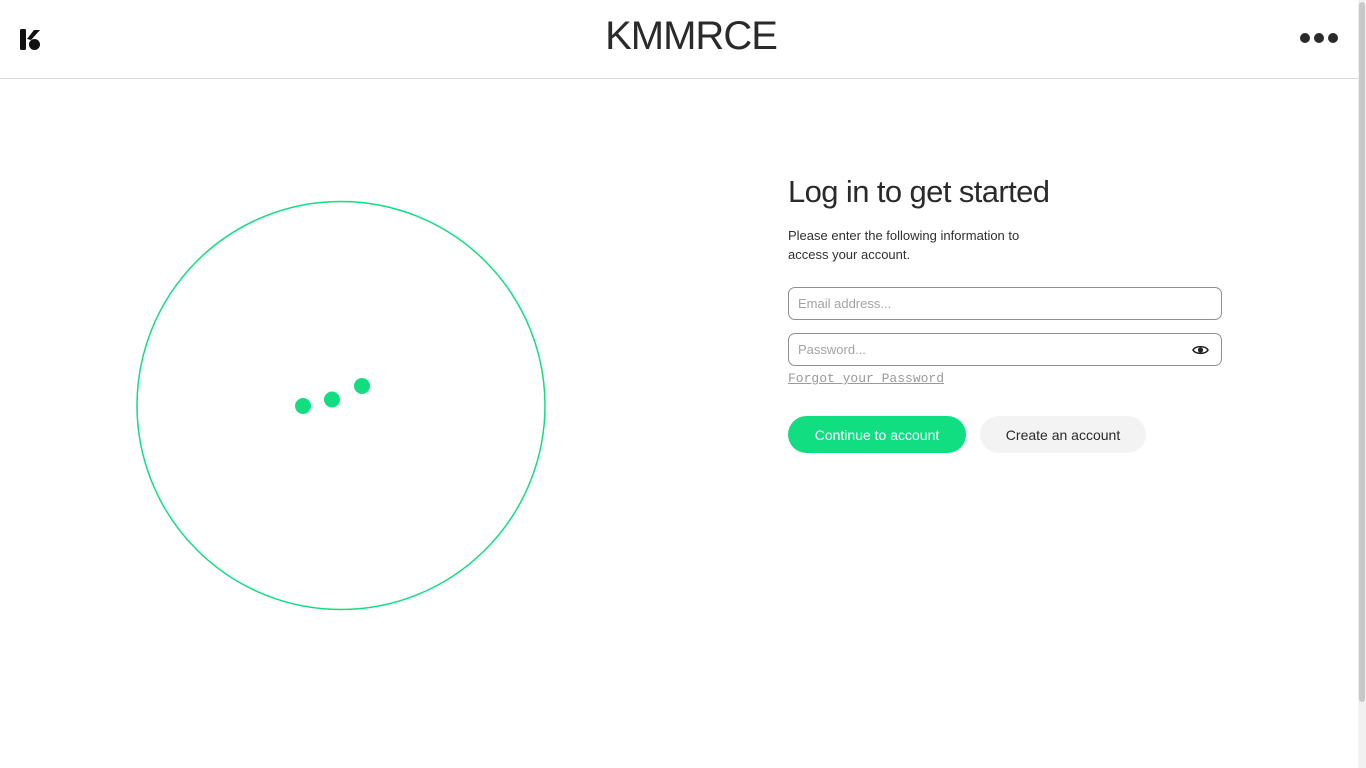  Describe the element at coordinates (1319, 38) in the screenshot. I see `more-dots-icon` at that location.